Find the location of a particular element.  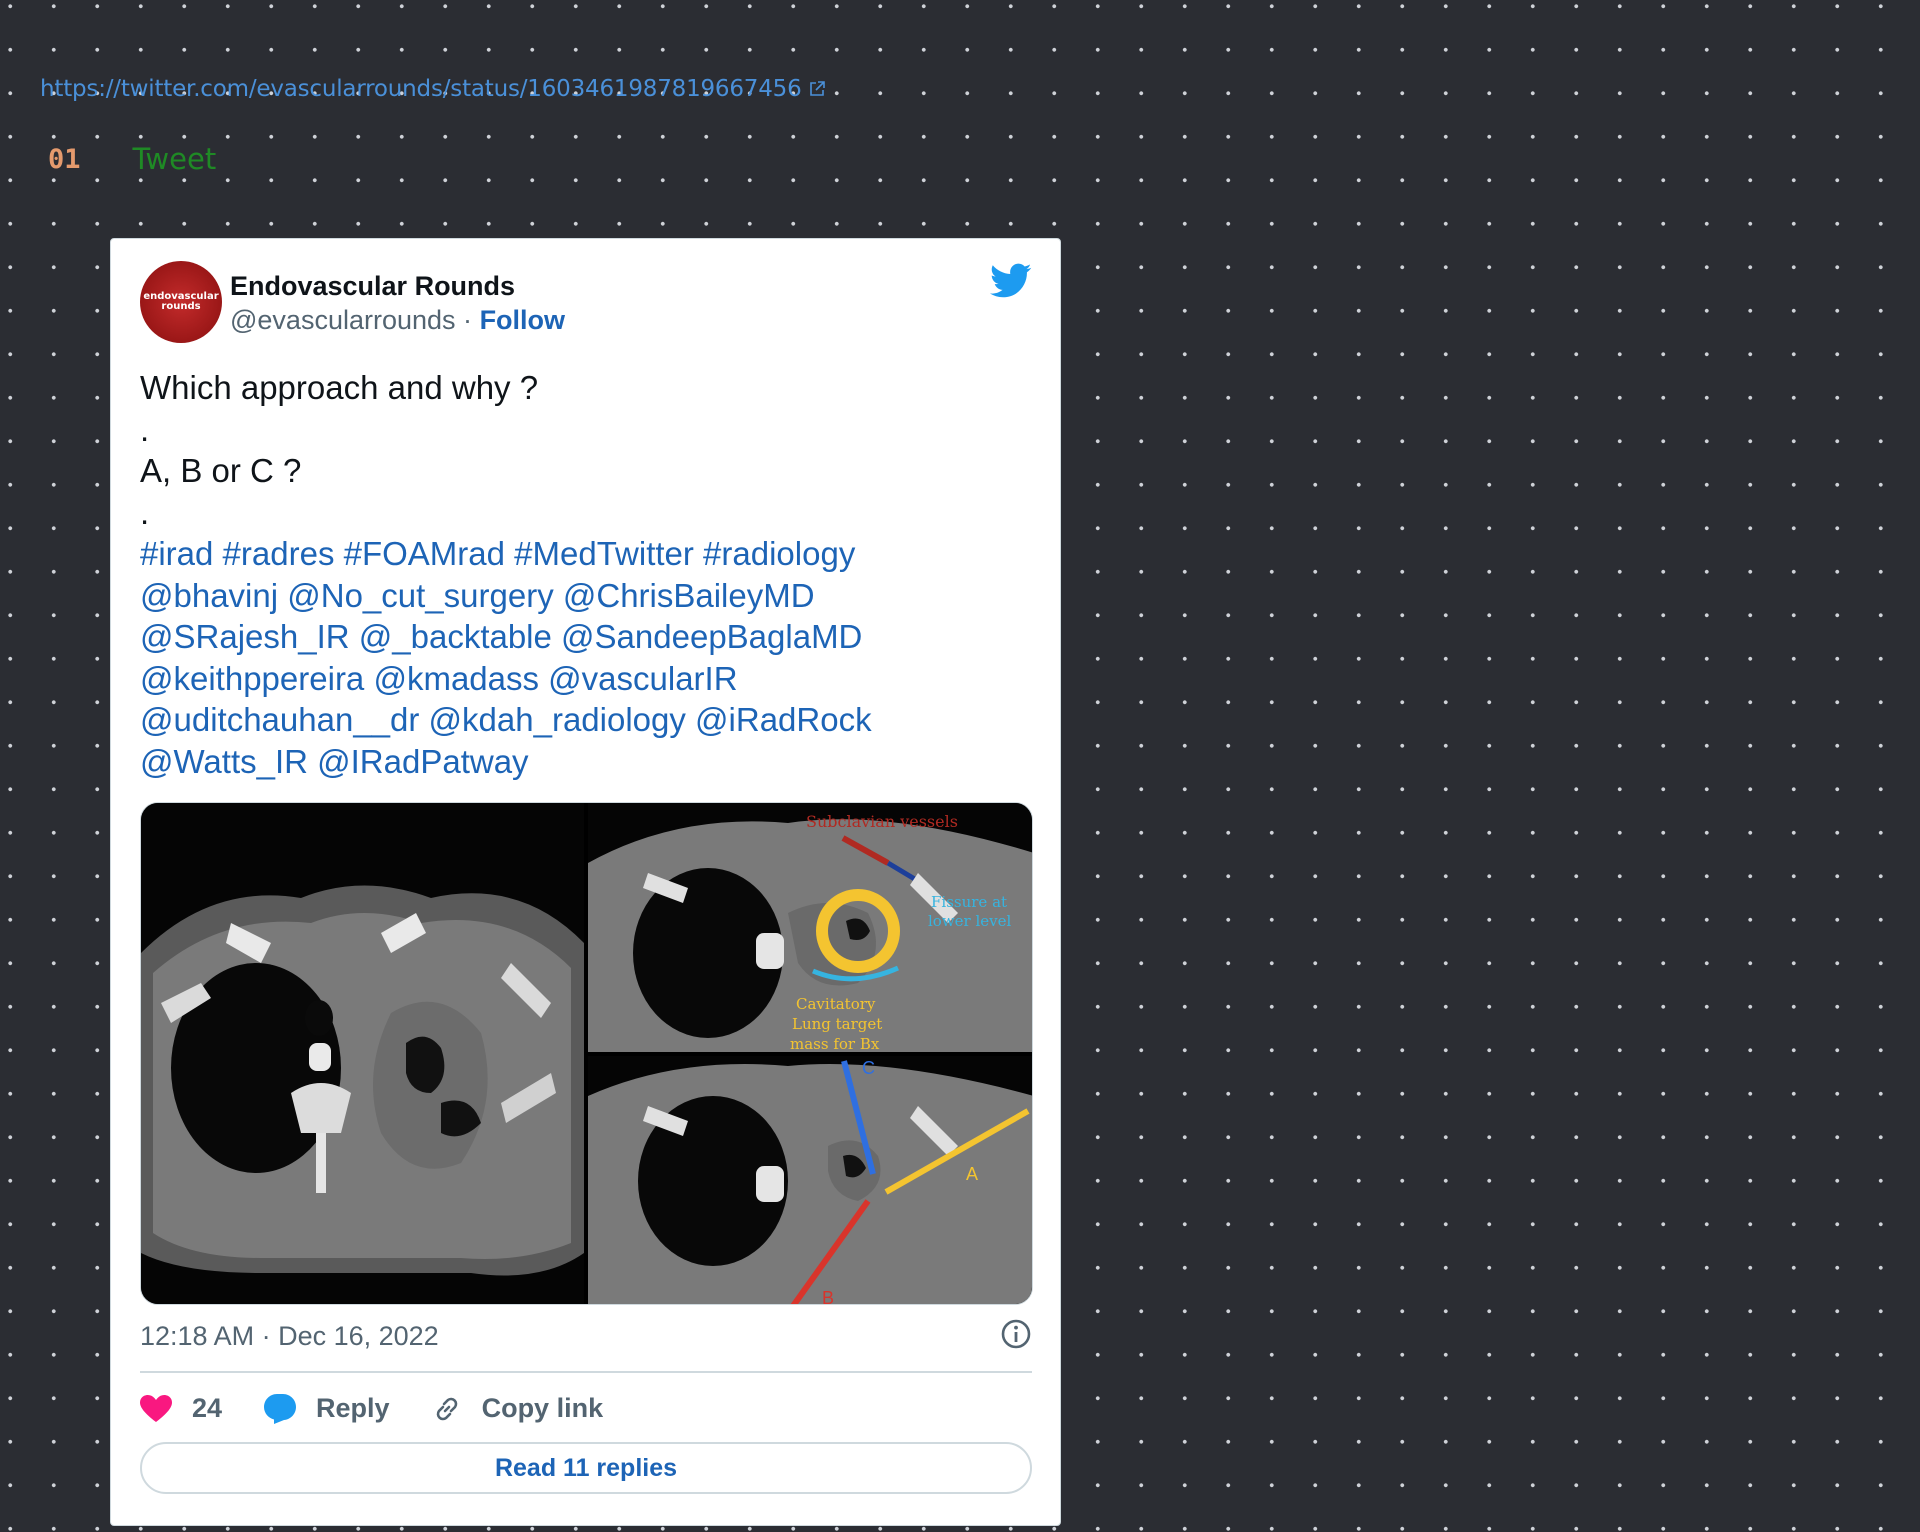

label-approach-c: C is located at coordinates (868, 1068).